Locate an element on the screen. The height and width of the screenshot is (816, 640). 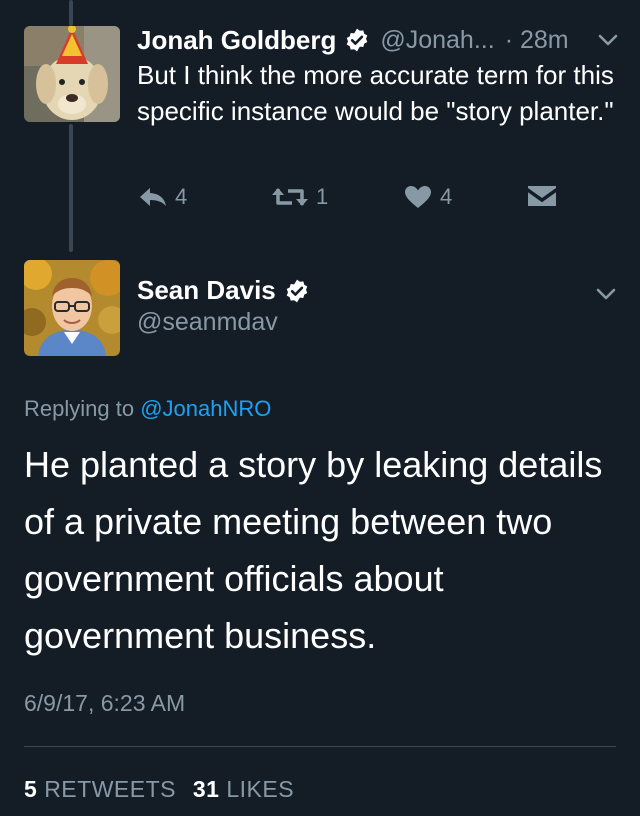
likes-label: LIKES is located at coordinates (260, 789).